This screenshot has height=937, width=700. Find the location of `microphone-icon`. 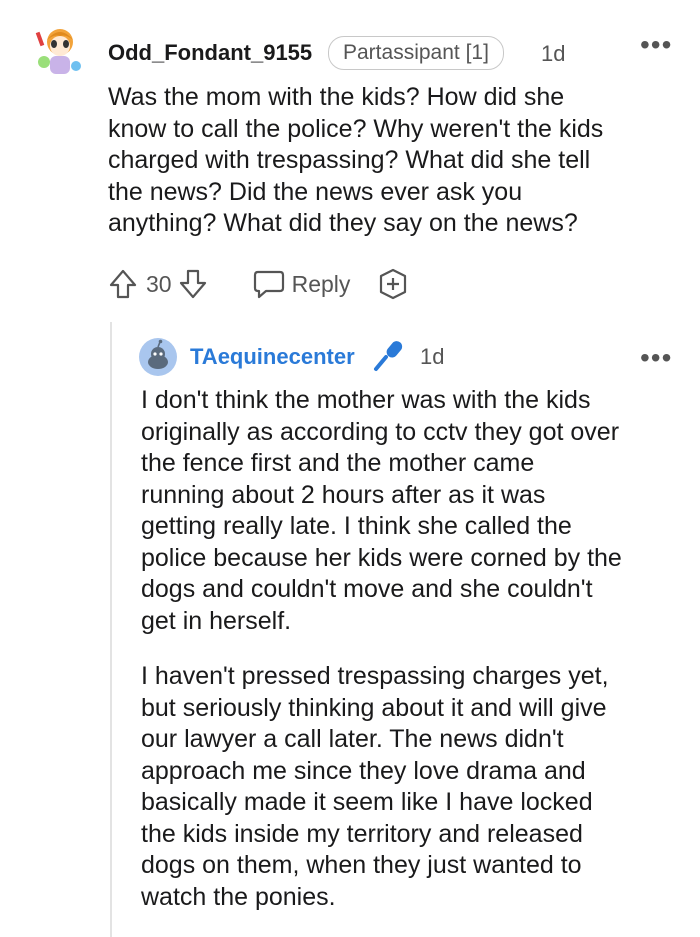

microphone-icon is located at coordinates (388, 356).